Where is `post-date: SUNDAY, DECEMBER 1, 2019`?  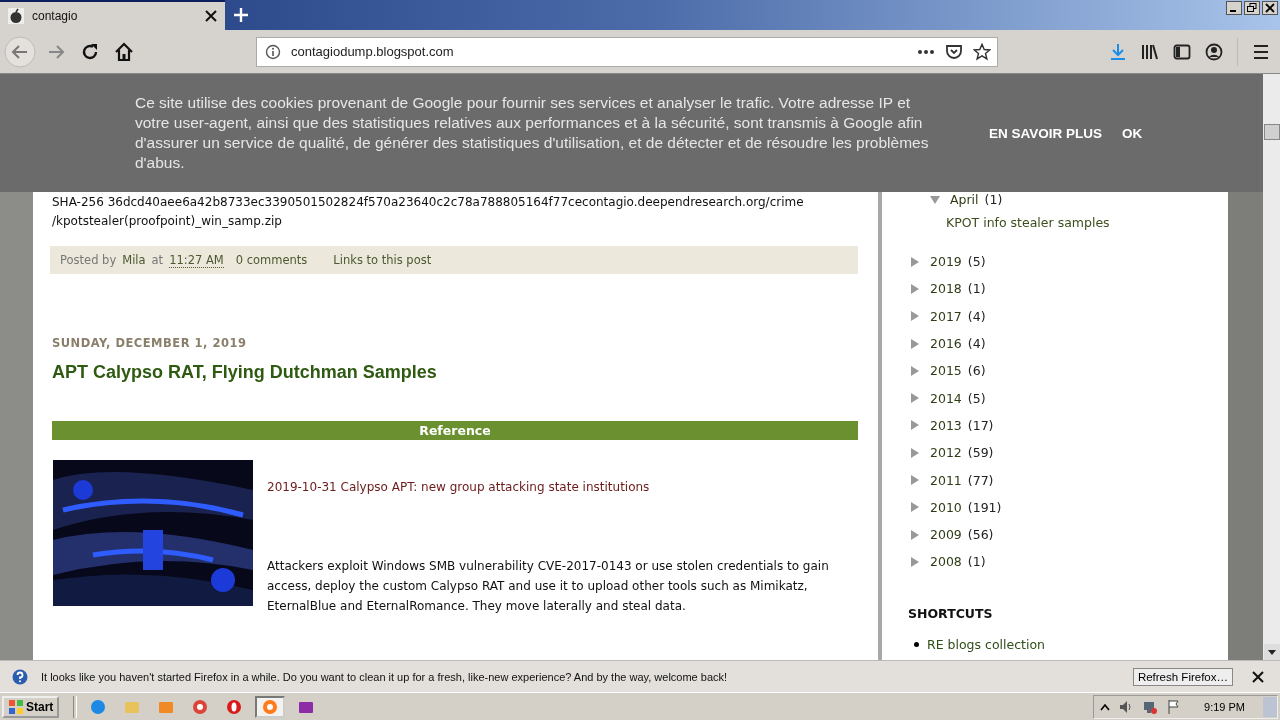
post-date: SUNDAY, DECEMBER 1, 2019 is located at coordinates (150, 343).